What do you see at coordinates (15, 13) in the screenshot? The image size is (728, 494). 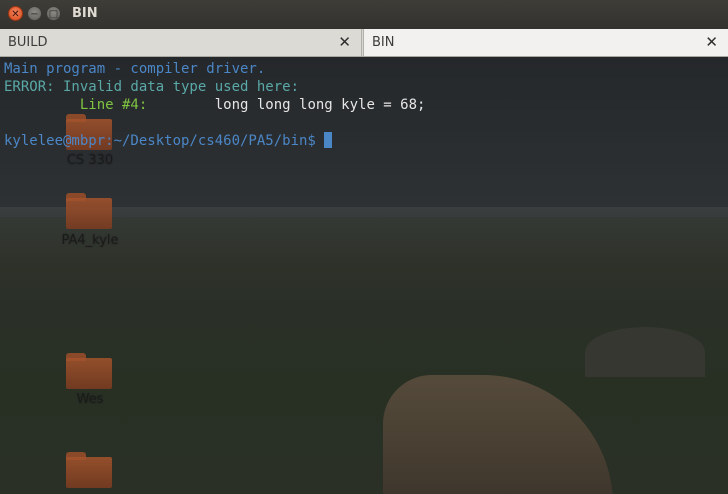 I see `close-window-button: ✕` at bounding box center [15, 13].